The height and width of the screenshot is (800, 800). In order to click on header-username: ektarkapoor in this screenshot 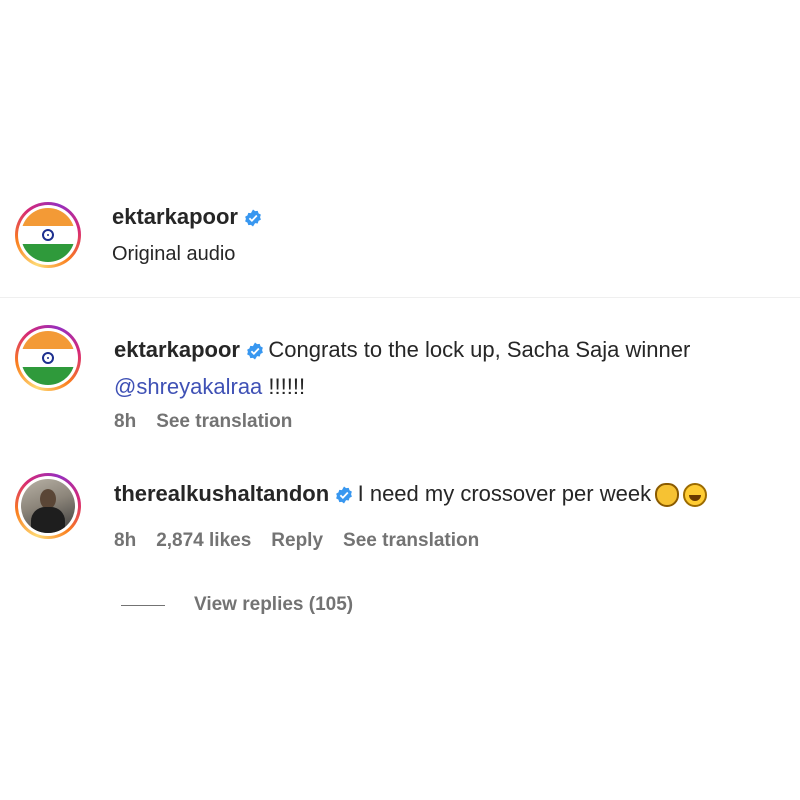, I will do `click(175, 216)`.